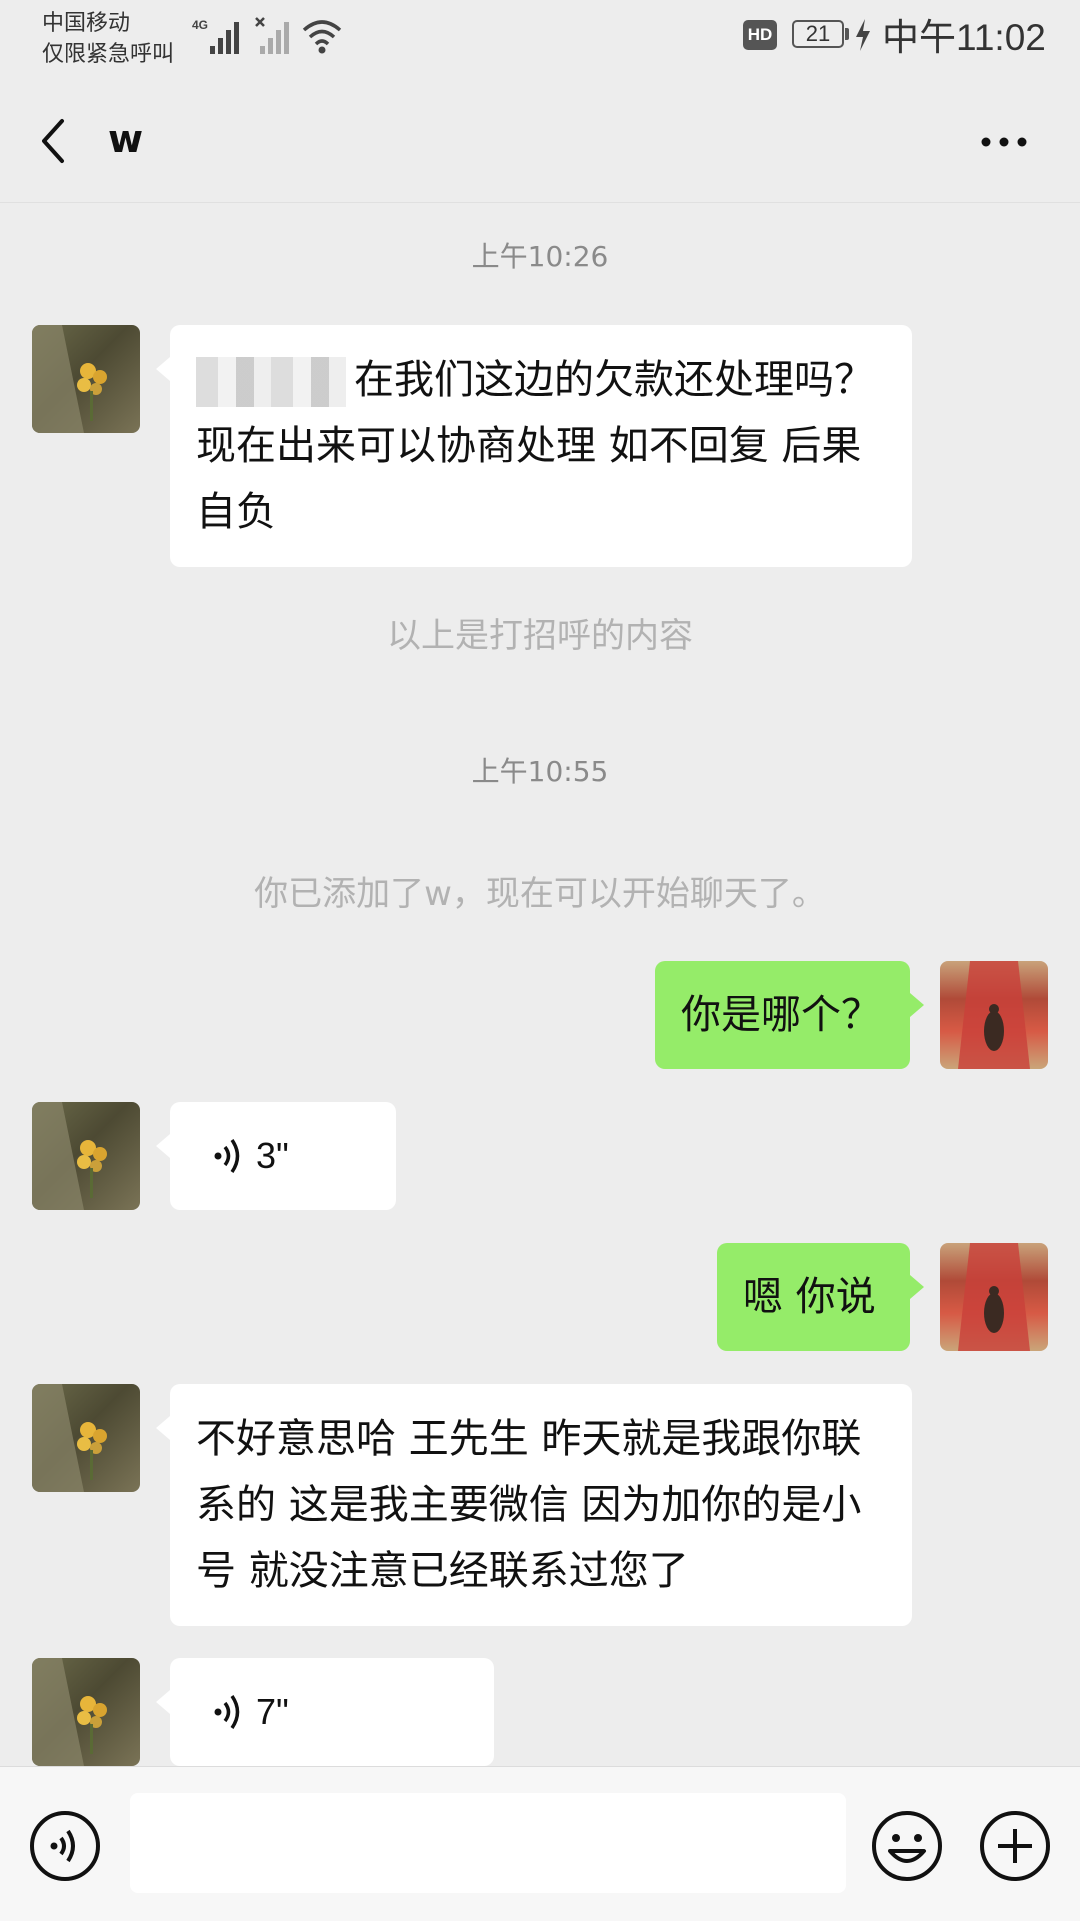 This screenshot has height=1921, width=1080. I want to click on battery-icon: 21, so click(818, 34).